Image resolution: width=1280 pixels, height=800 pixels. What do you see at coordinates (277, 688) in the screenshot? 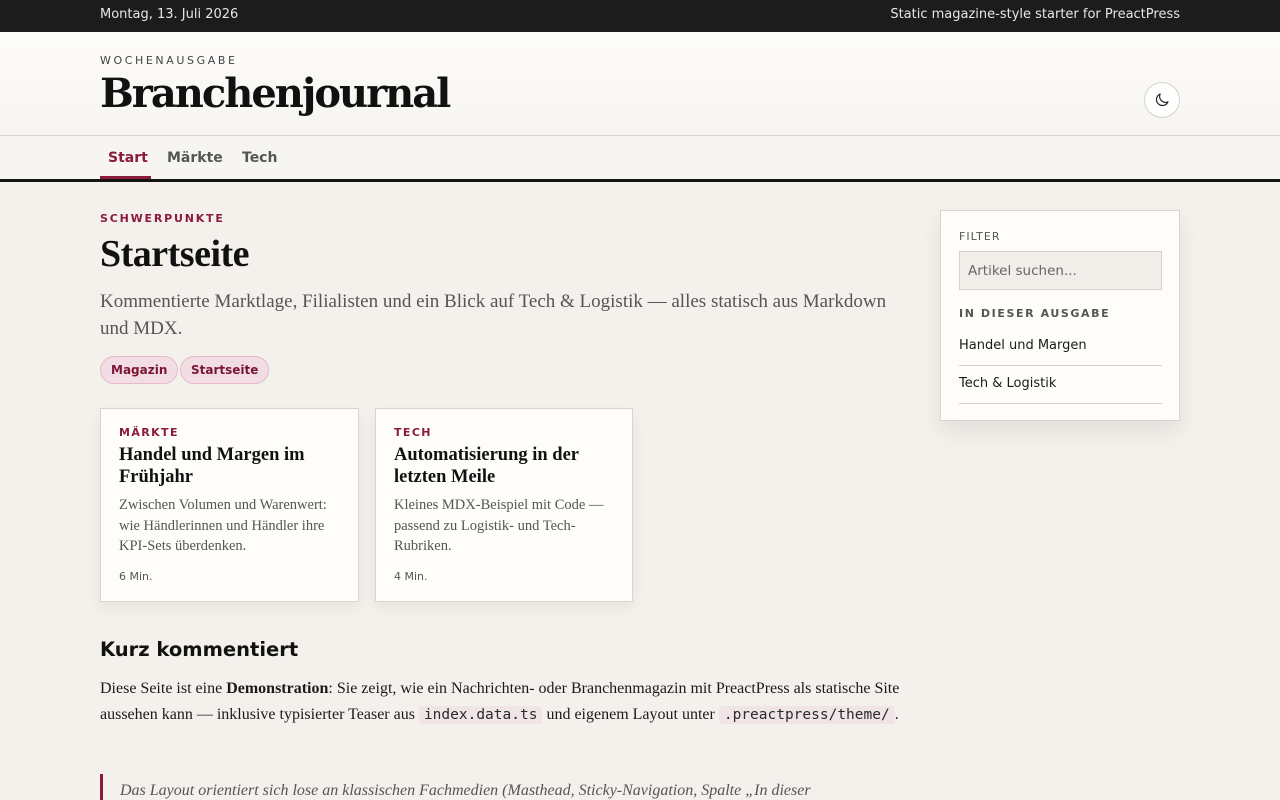
I see `paragraph-bold: Demonstration` at bounding box center [277, 688].